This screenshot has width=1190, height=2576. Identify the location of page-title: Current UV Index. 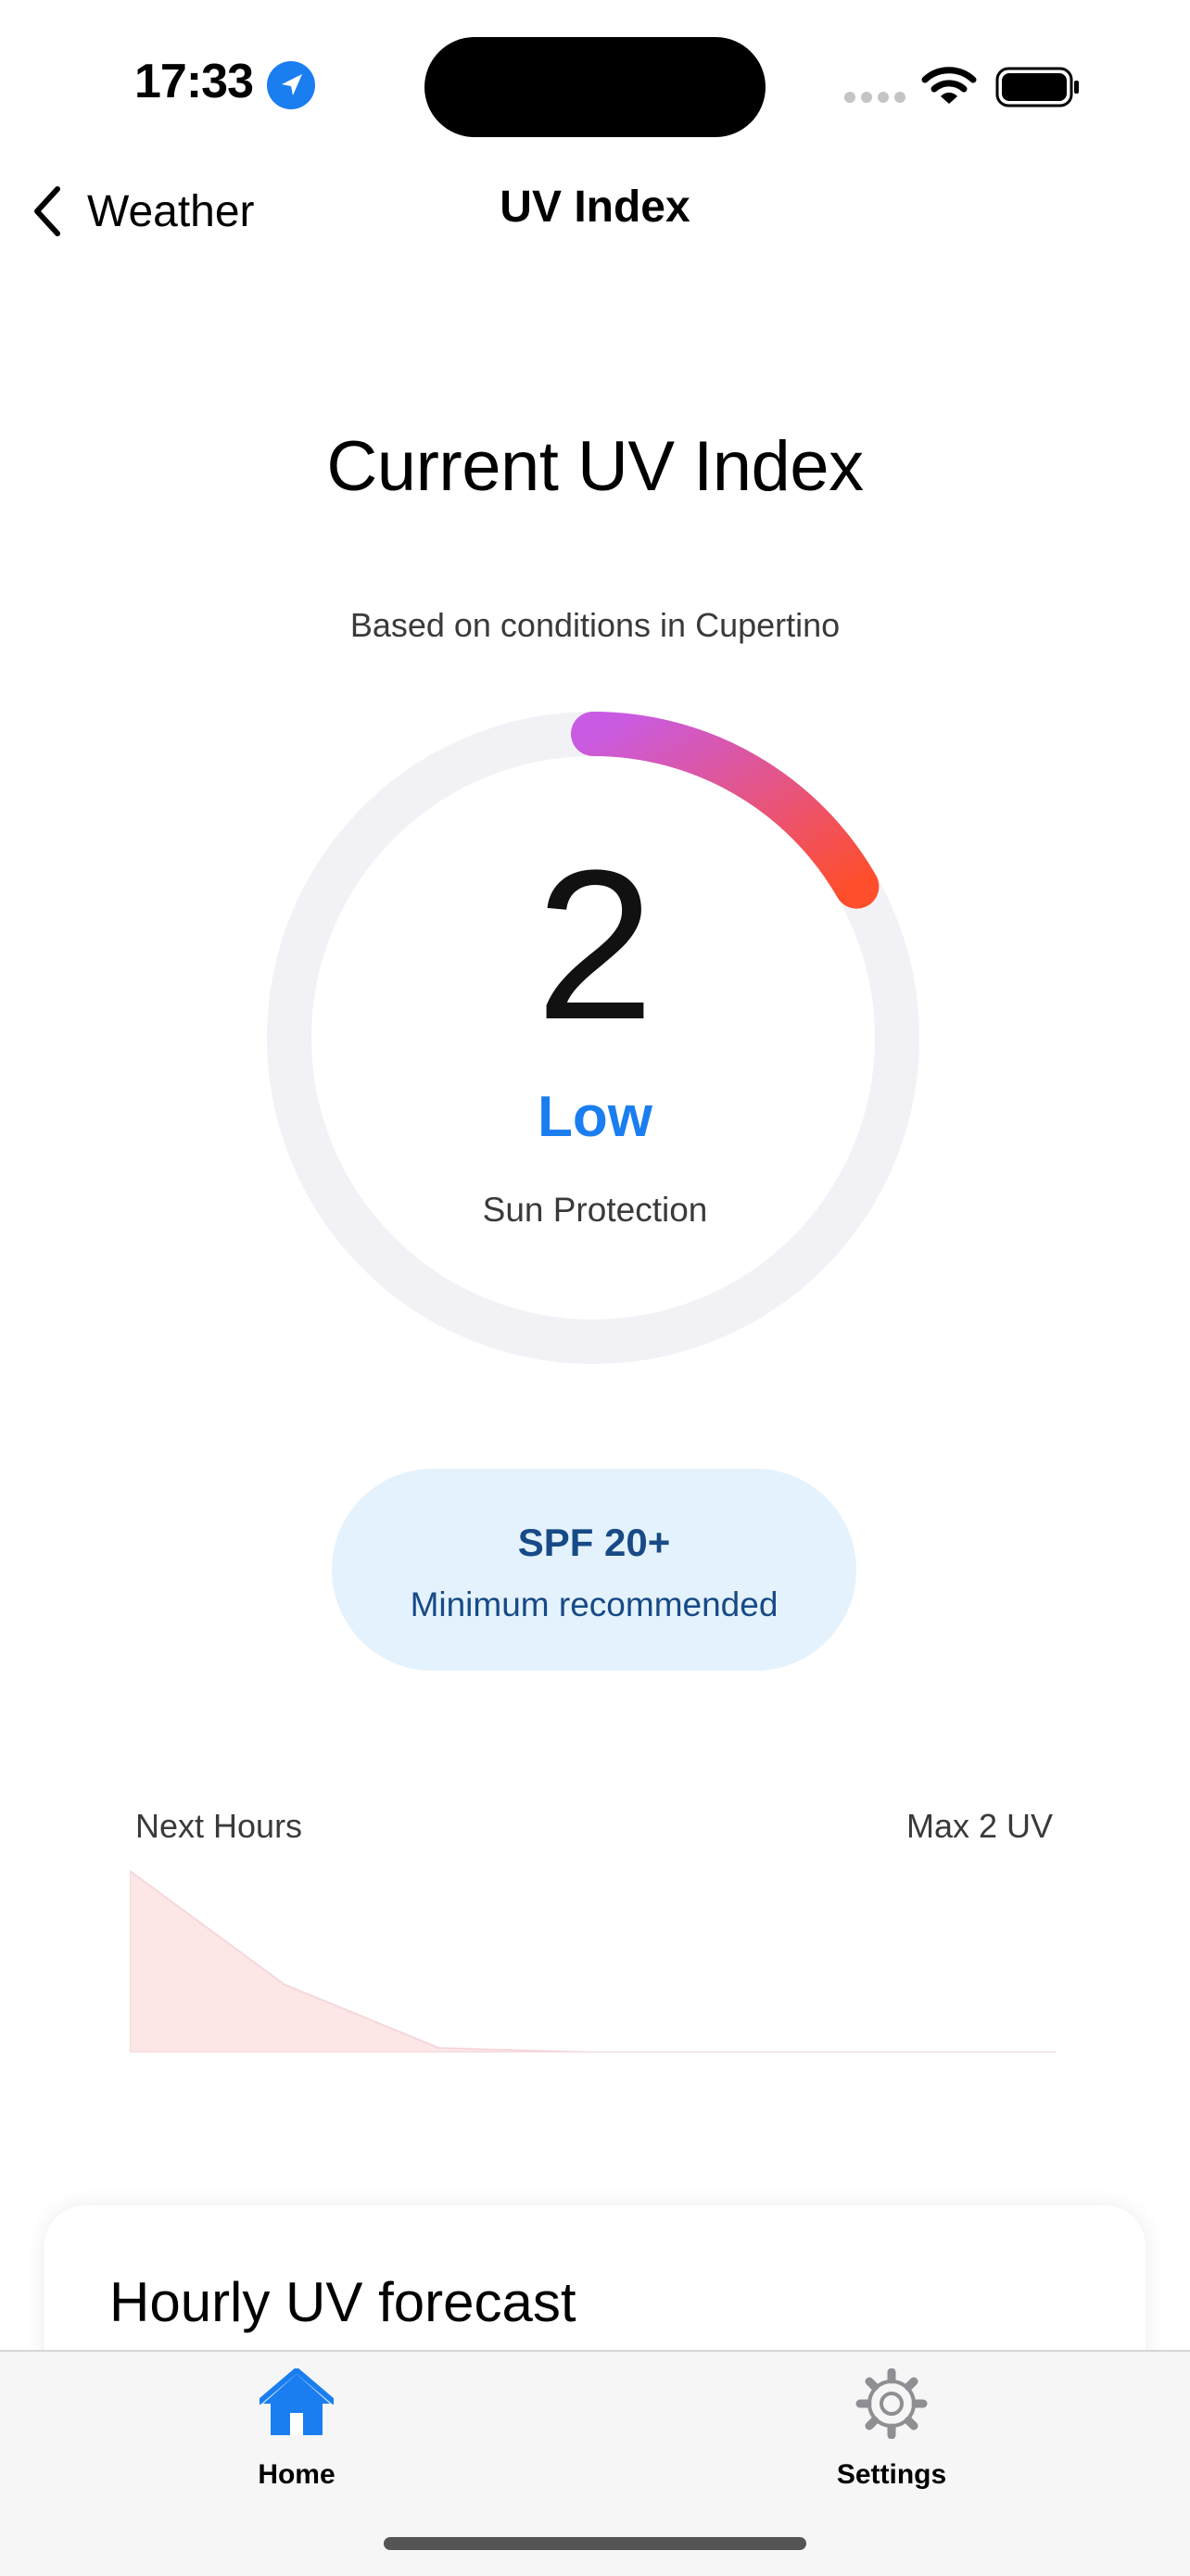
(595, 466).